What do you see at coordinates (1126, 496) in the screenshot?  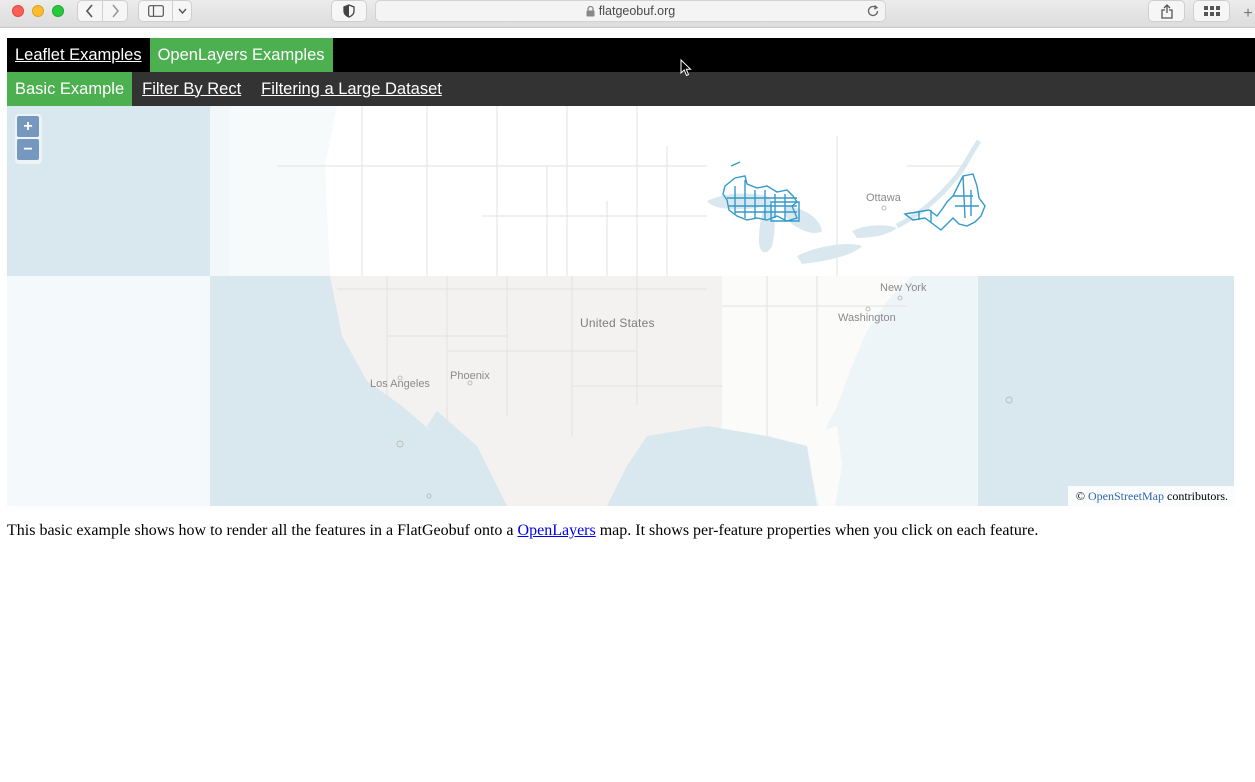 I see `openstreetmap-link: OpenStreetMap` at bounding box center [1126, 496].